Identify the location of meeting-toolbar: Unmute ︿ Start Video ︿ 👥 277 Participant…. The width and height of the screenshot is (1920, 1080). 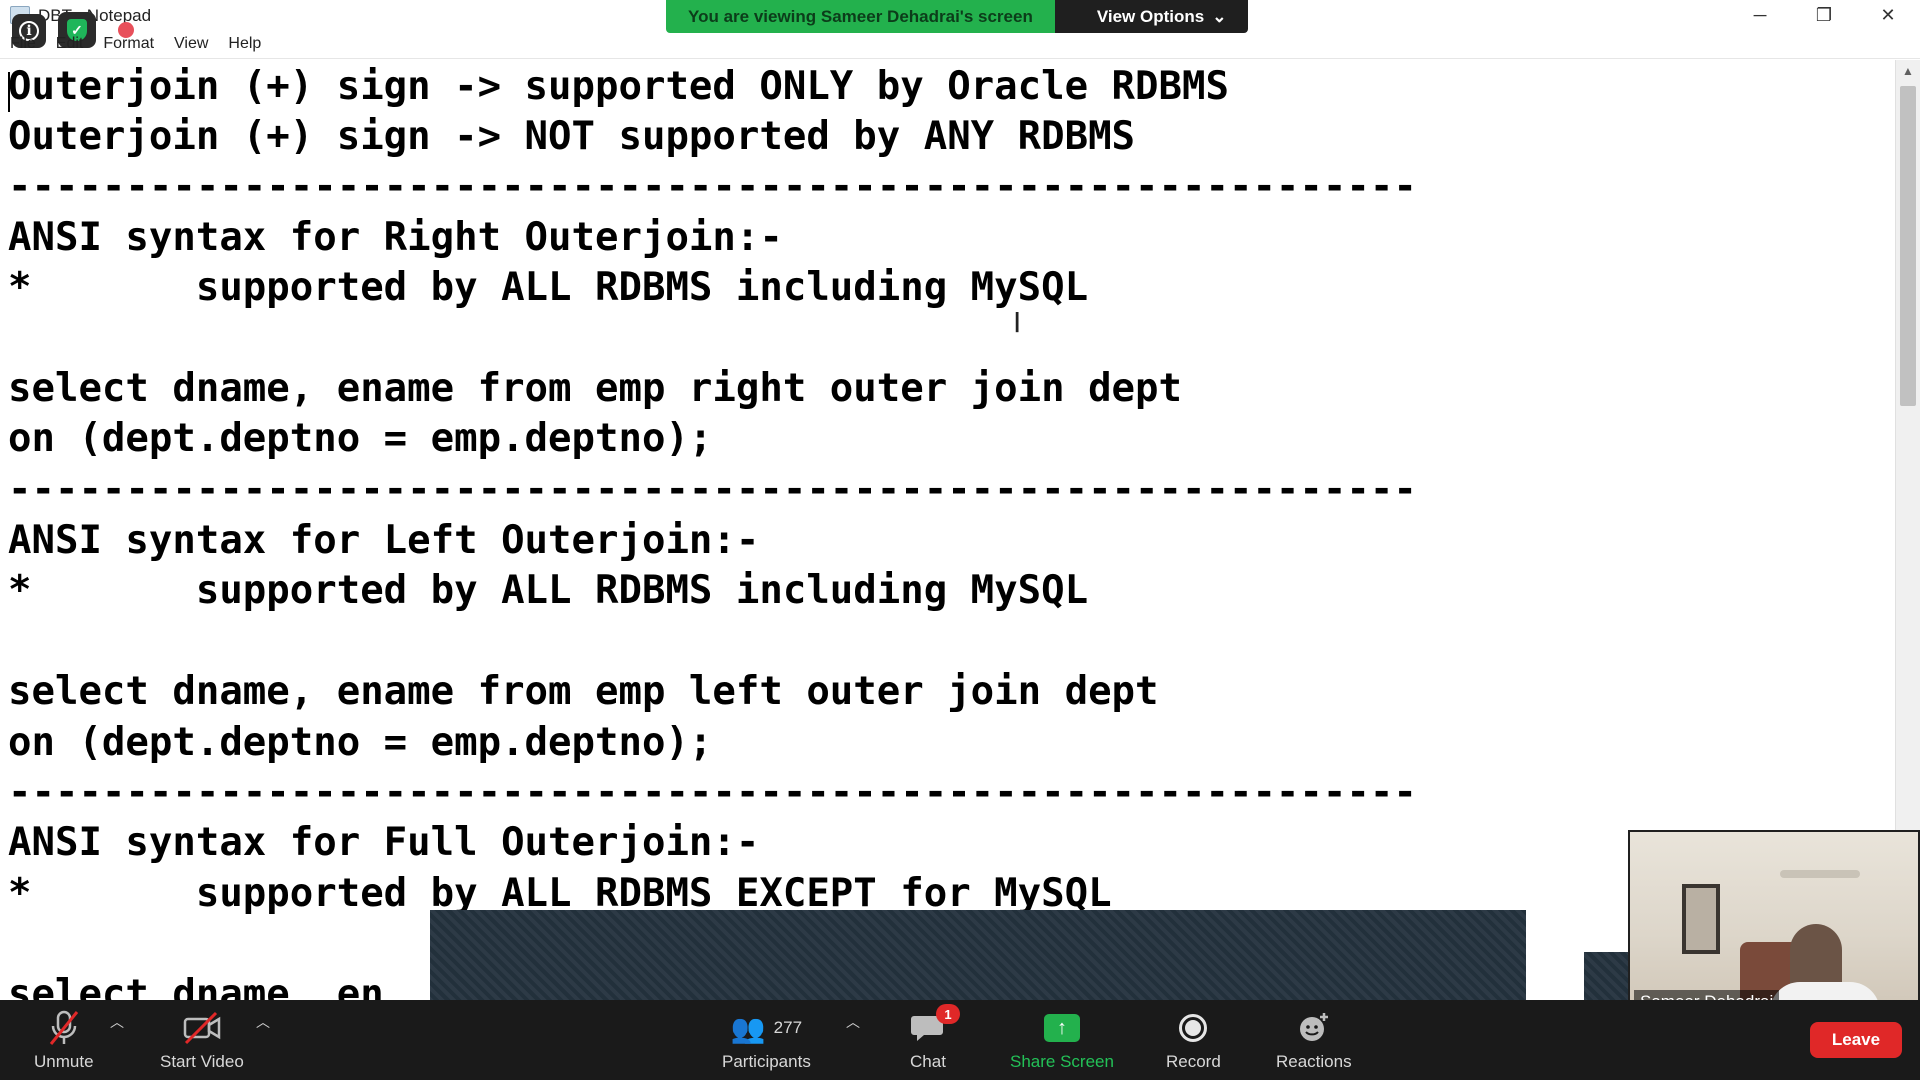
(960, 1040).